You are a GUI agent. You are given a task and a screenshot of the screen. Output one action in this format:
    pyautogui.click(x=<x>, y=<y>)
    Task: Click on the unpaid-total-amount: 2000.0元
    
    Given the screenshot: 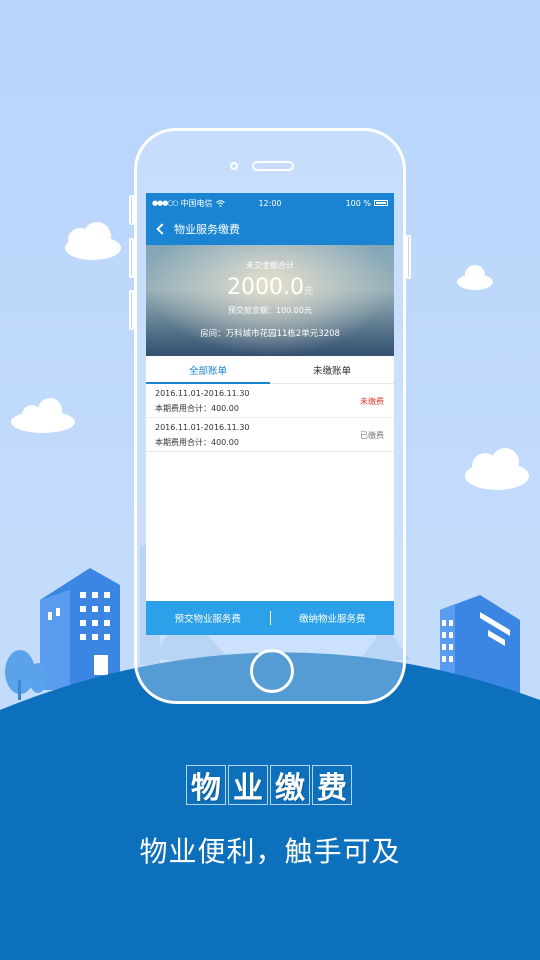 What is the action you would take?
    pyautogui.click(x=270, y=287)
    